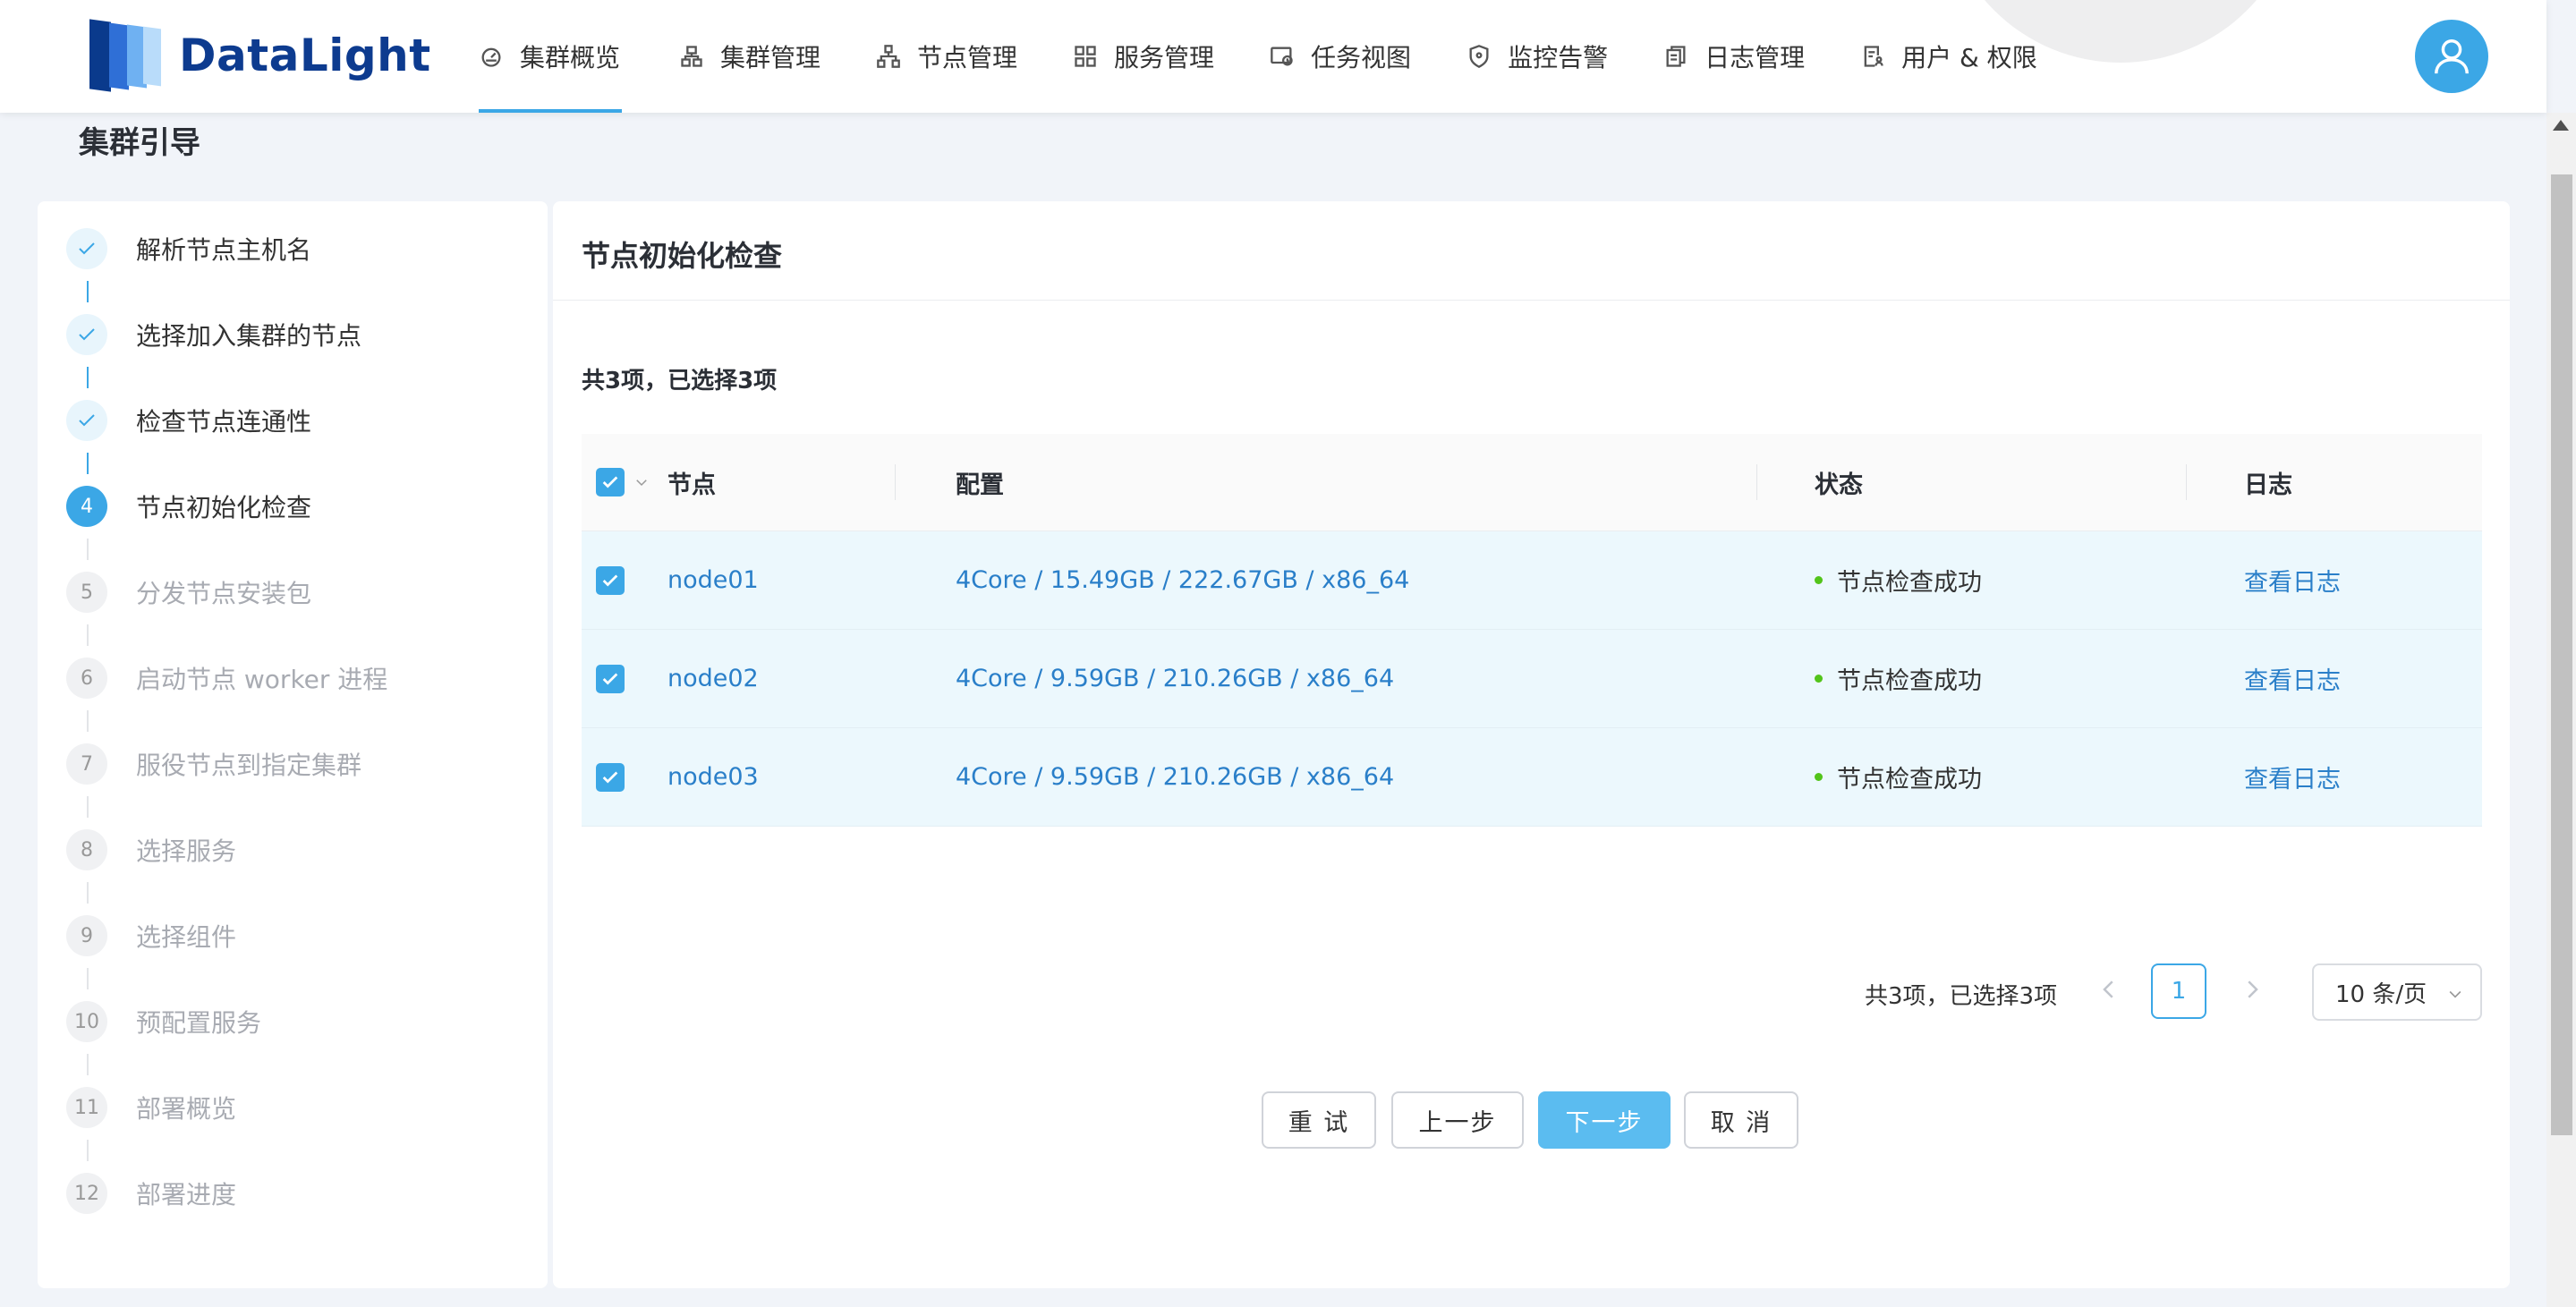 The image size is (2576, 1307). Describe the element at coordinates (1175, 678) in the screenshot. I see `node-config: 4Core / 9.59GB / 210.26GB / x86_64` at that location.